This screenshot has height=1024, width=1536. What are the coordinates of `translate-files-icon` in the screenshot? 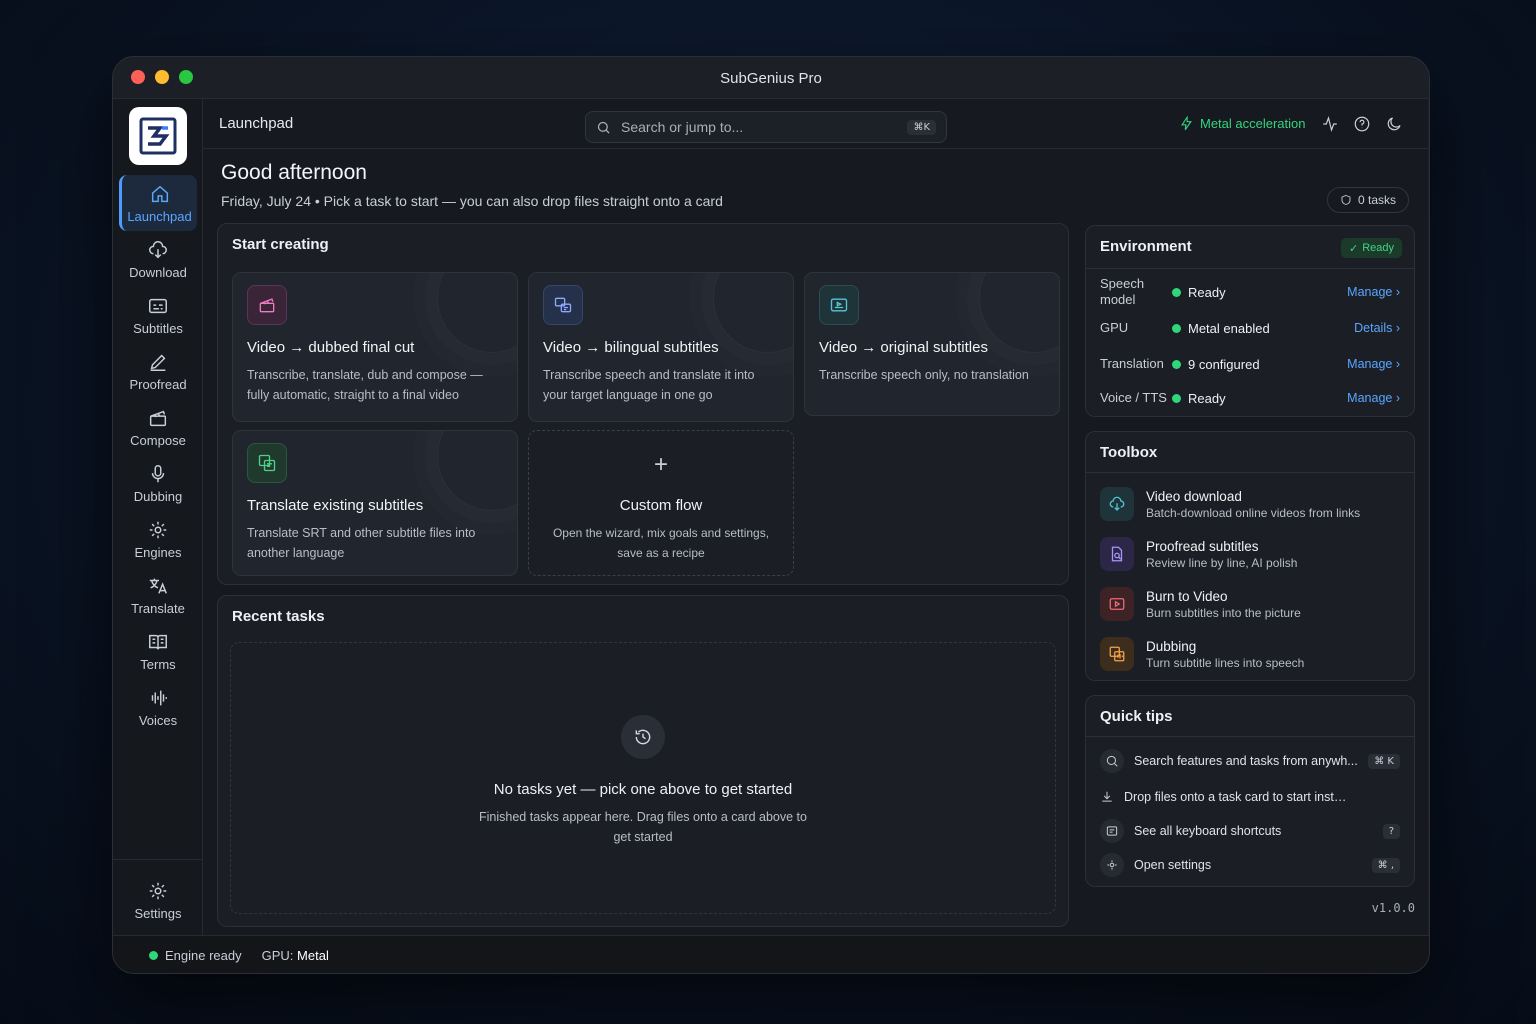 It's located at (267, 463).